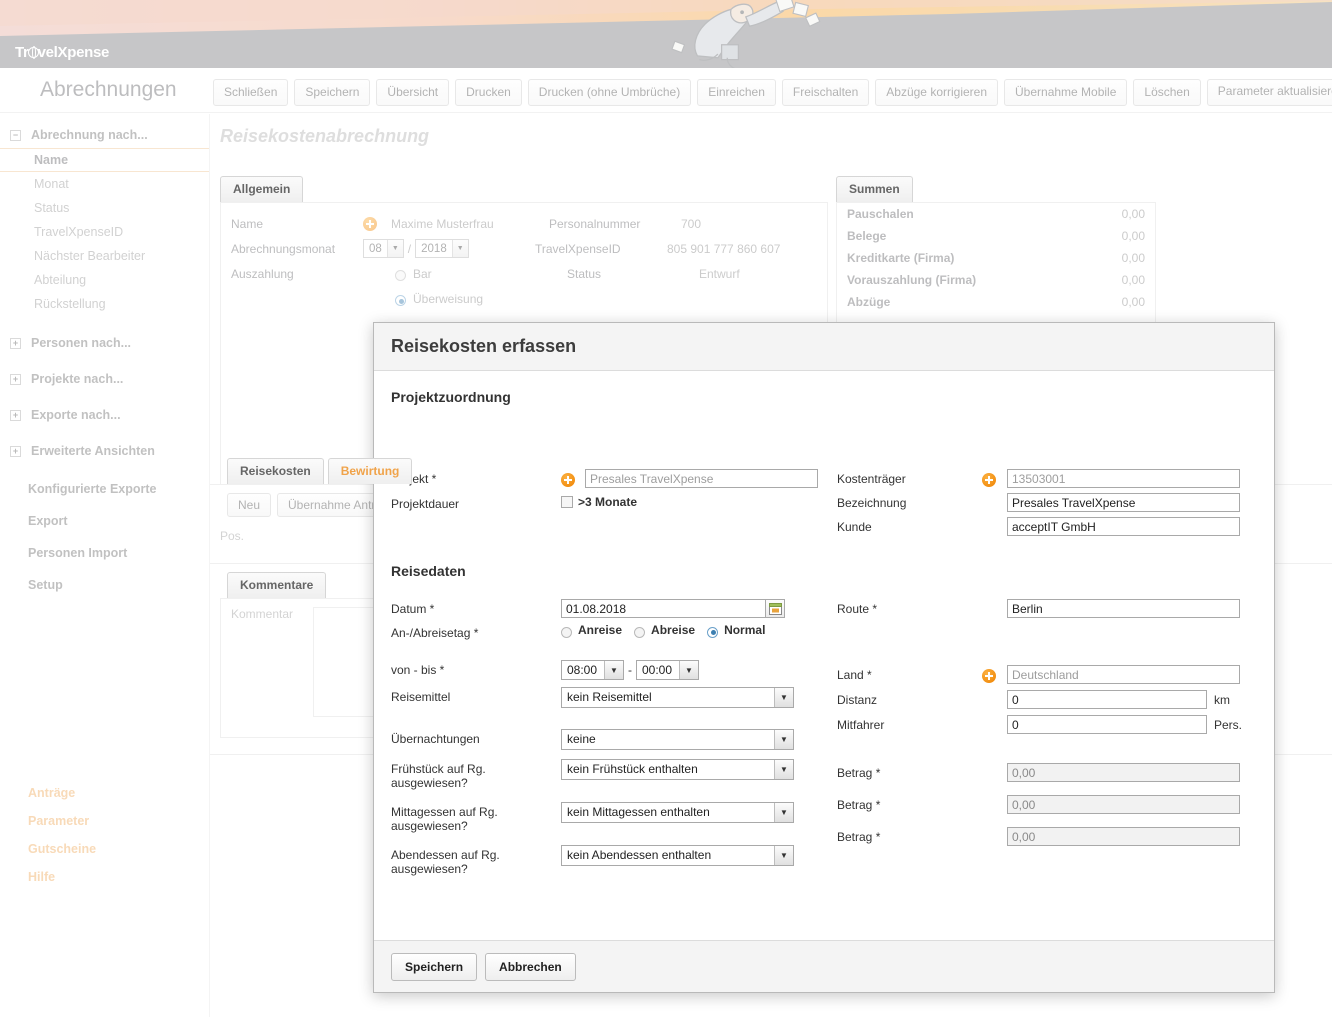 The width and height of the screenshot is (1332, 1017). What do you see at coordinates (600, 630) in the screenshot?
I see `radio-label: Anreise` at bounding box center [600, 630].